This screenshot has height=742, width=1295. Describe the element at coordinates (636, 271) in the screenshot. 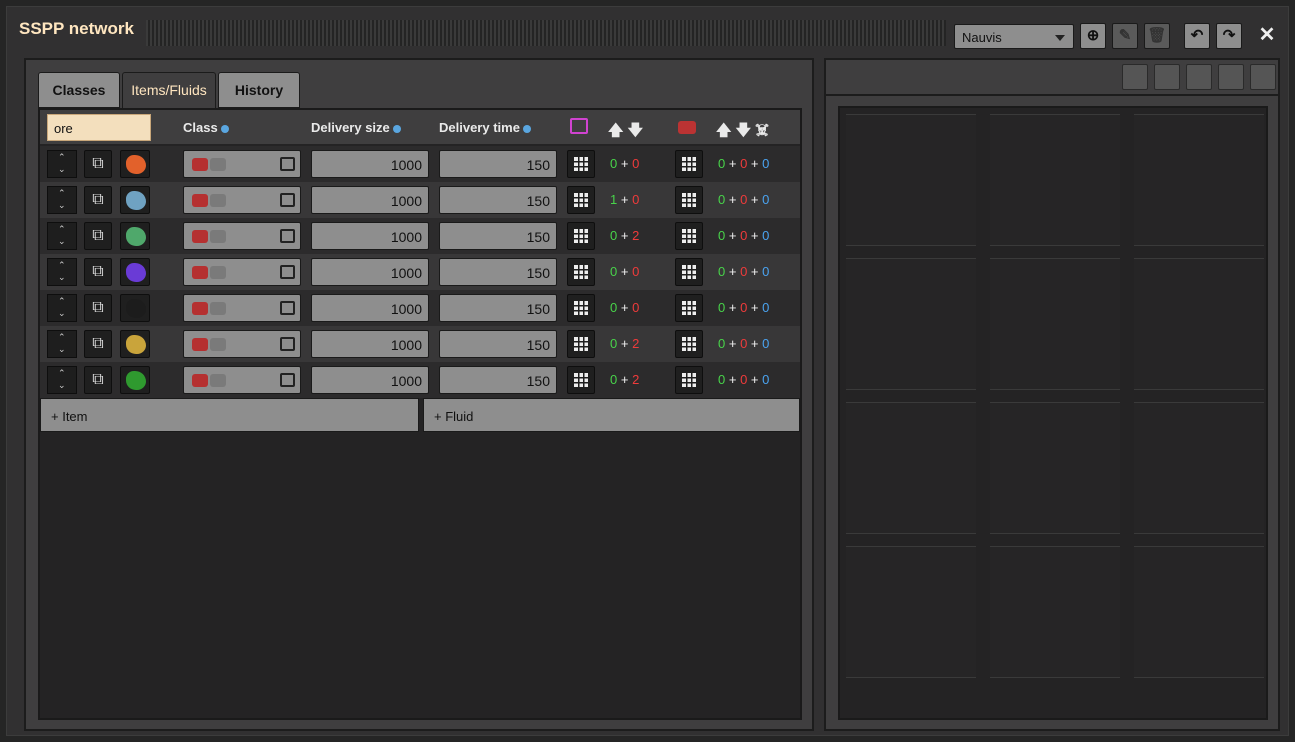

I see `provide-missing: 0` at that location.